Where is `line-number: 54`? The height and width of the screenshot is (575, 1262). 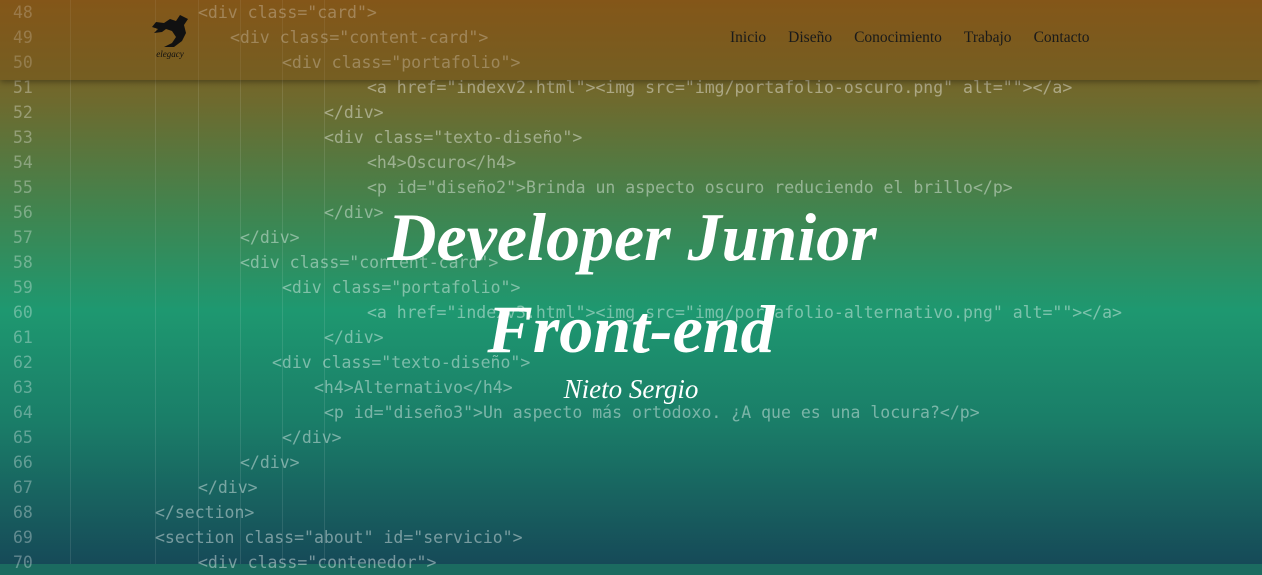 line-number: 54 is located at coordinates (23, 162).